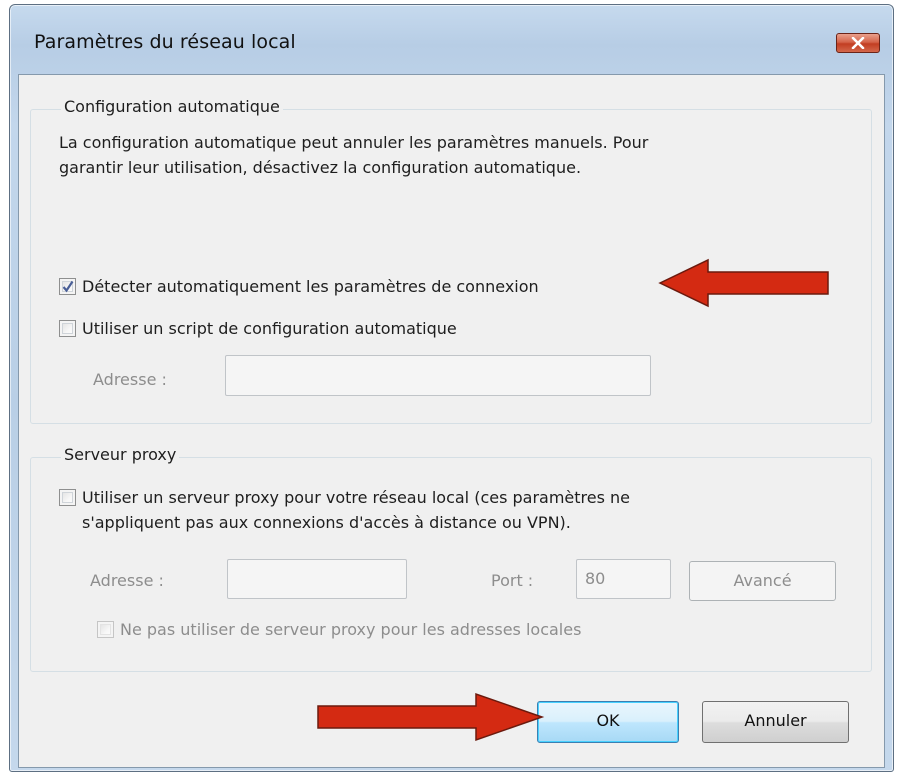 This screenshot has width=897, height=777. What do you see at coordinates (67, 328) in the screenshot?
I see `auto-config-script-checkbox` at bounding box center [67, 328].